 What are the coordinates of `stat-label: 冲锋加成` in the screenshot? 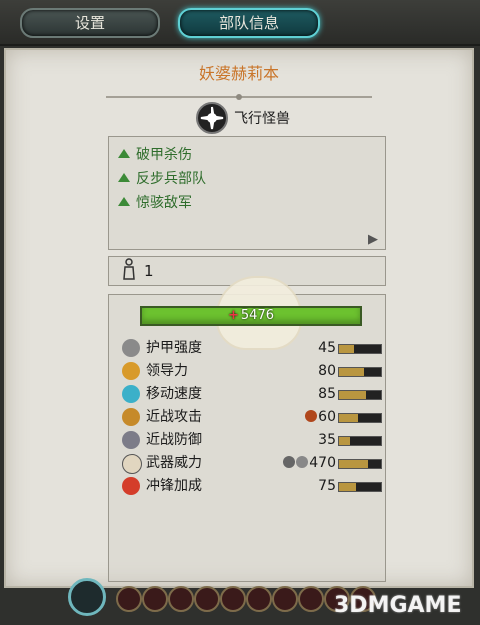 It's located at (174, 486).